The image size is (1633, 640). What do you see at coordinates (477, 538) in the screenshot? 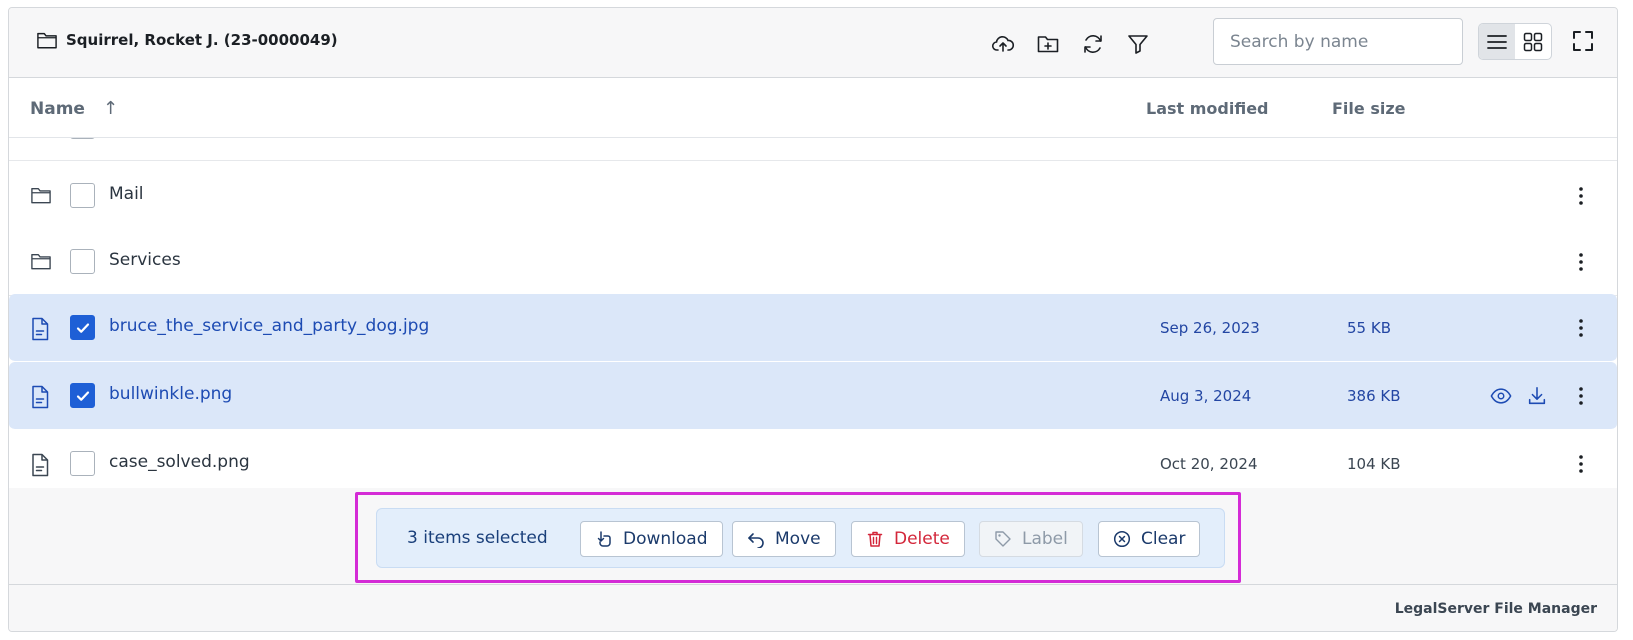
I see `selection-count: 3 items selected` at bounding box center [477, 538].